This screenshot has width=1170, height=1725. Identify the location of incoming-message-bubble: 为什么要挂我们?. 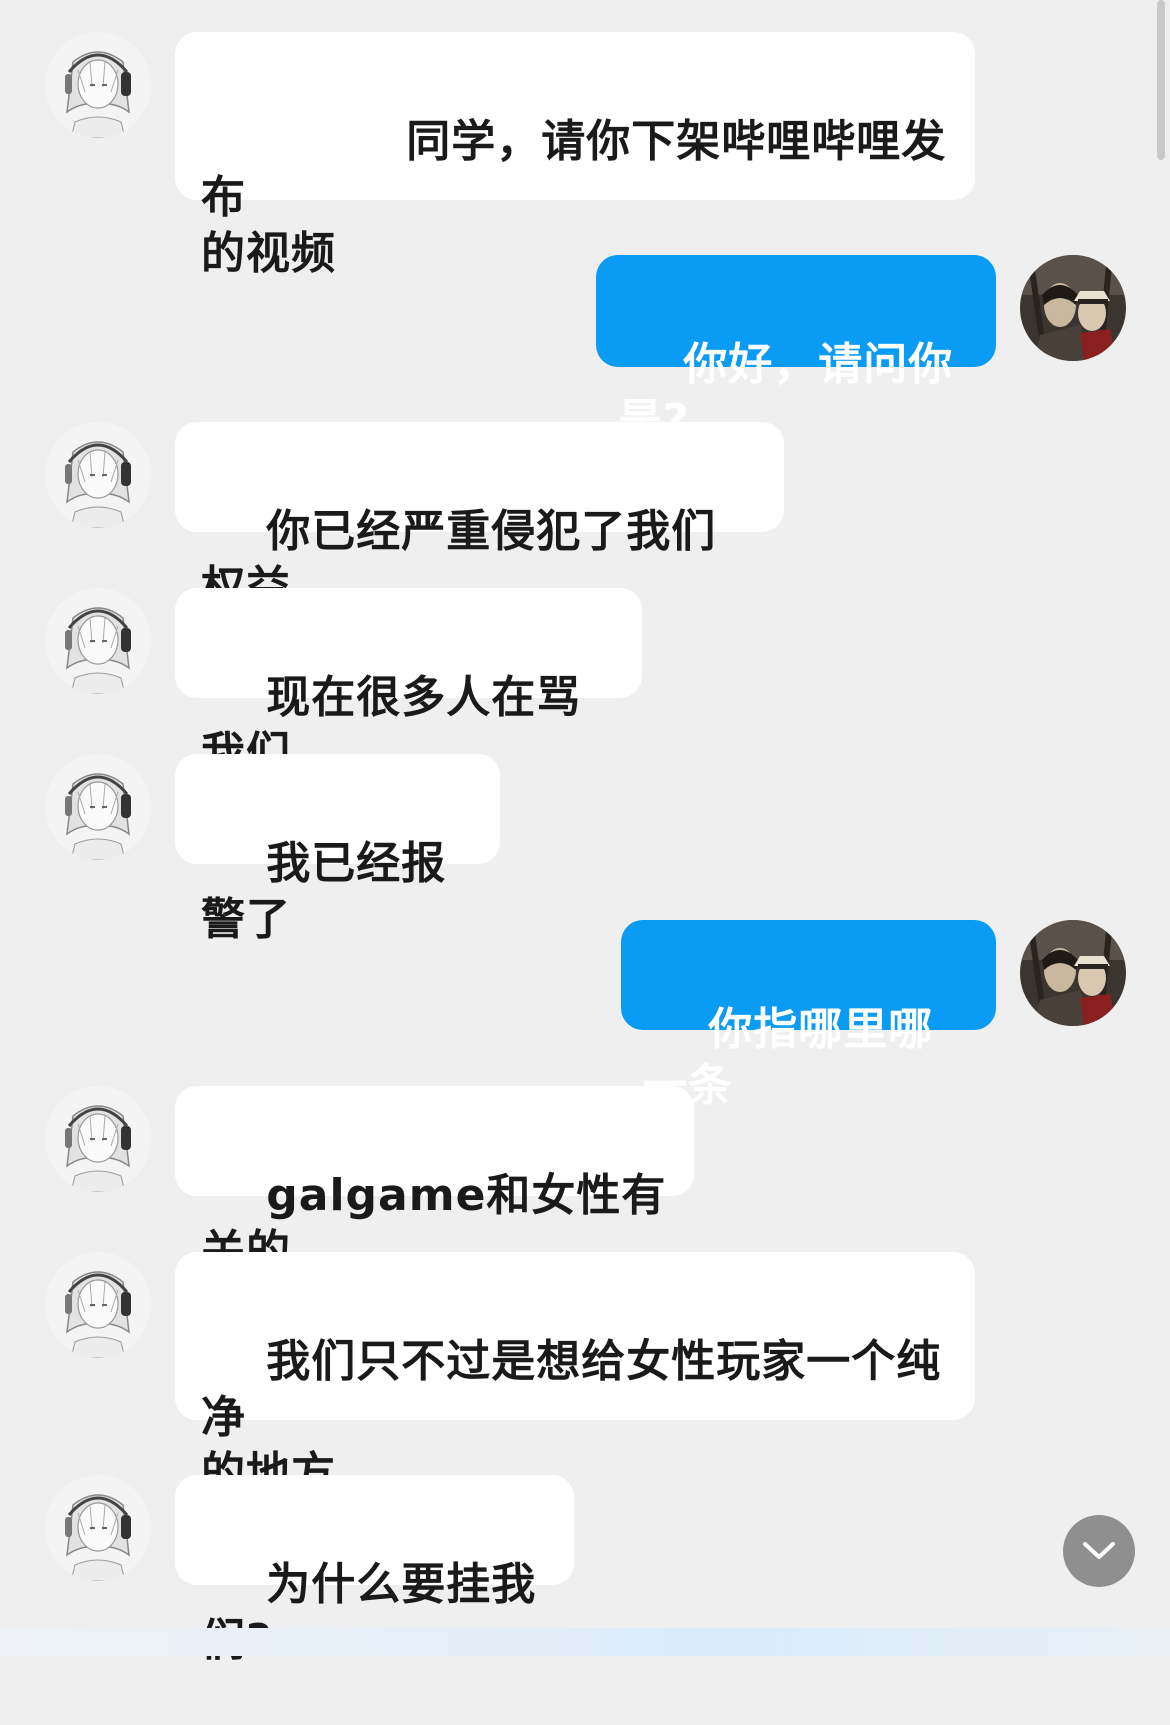
(374, 1570).